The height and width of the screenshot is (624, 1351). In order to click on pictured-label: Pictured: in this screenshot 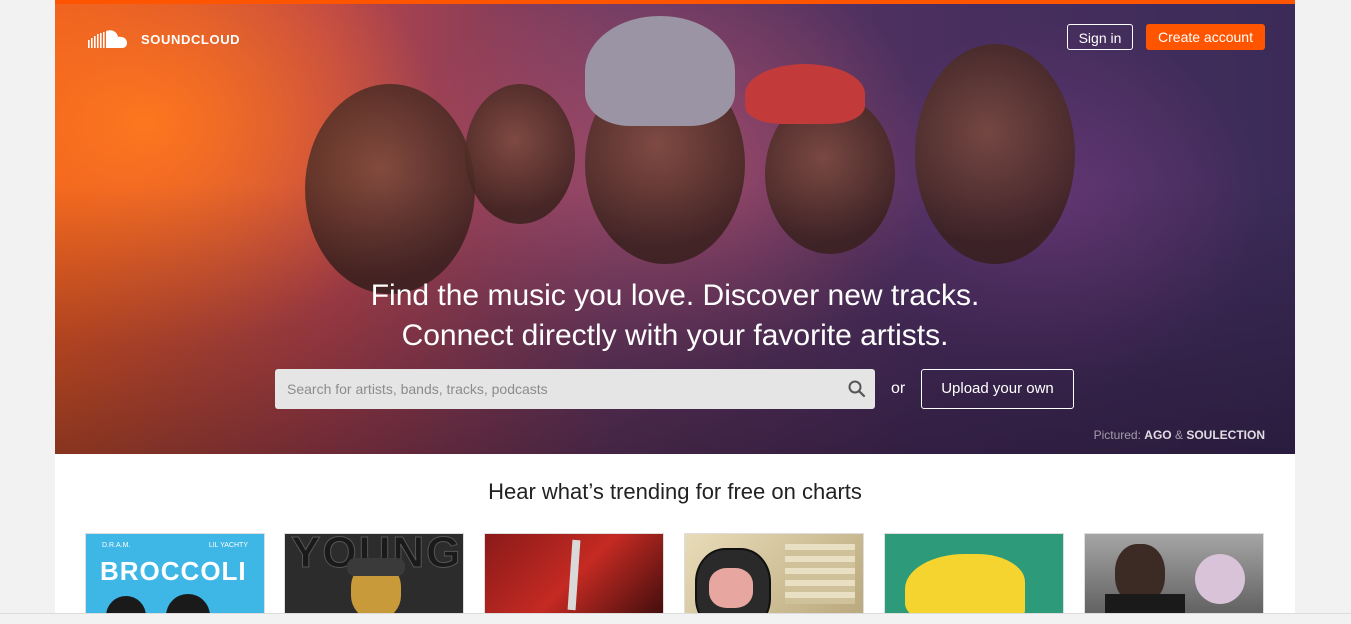, I will do `click(1117, 435)`.